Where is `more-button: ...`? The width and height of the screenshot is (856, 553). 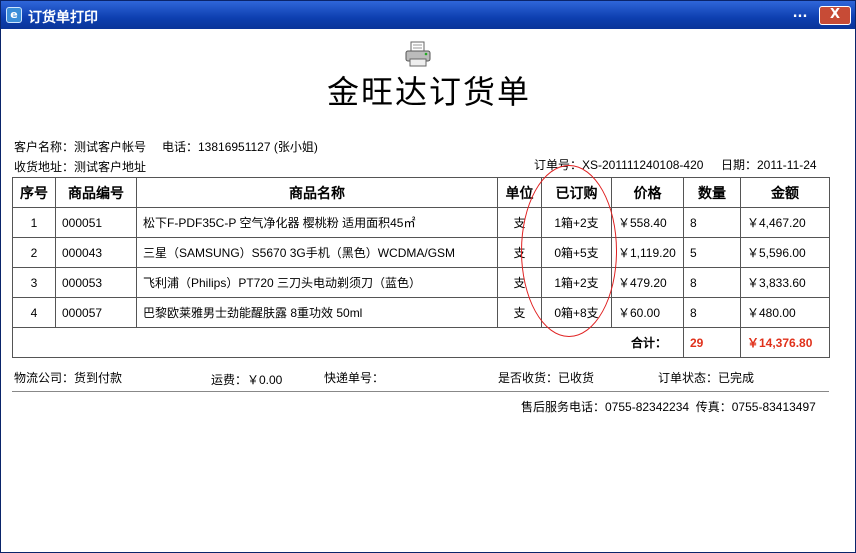 more-button: ... is located at coordinates (800, 15).